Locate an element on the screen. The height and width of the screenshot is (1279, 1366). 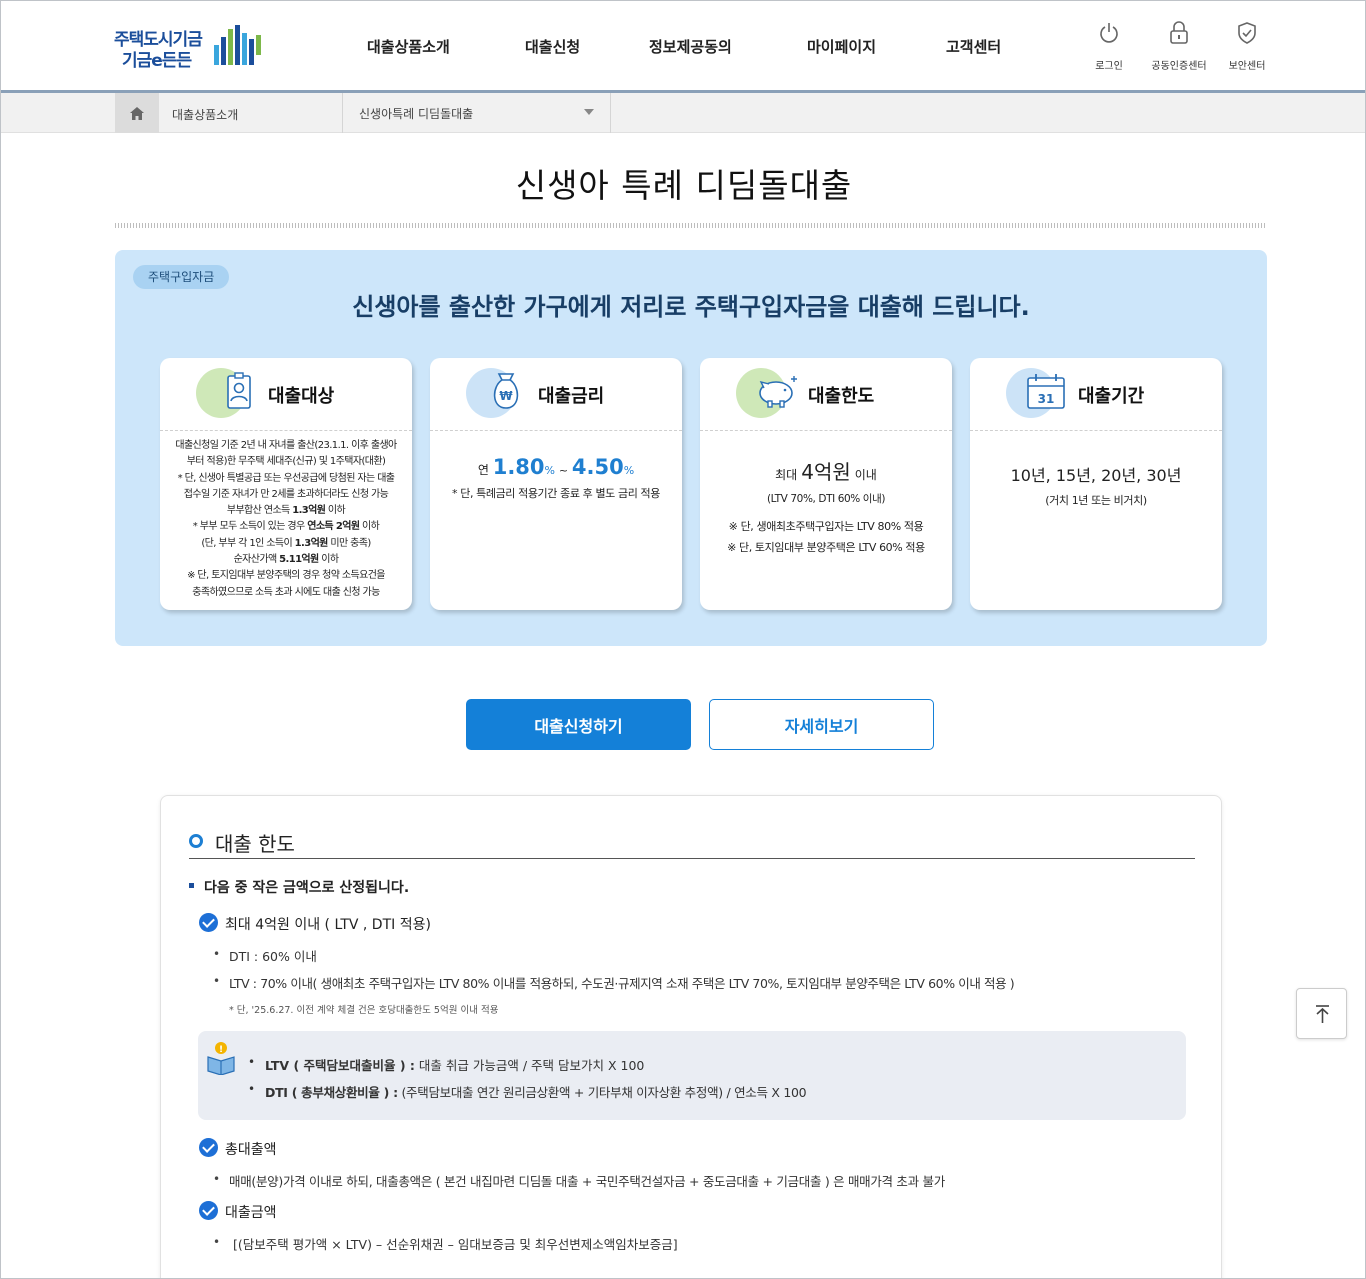
nav-loan-products: 대출상품소개 is located at coordinates (408, 46).